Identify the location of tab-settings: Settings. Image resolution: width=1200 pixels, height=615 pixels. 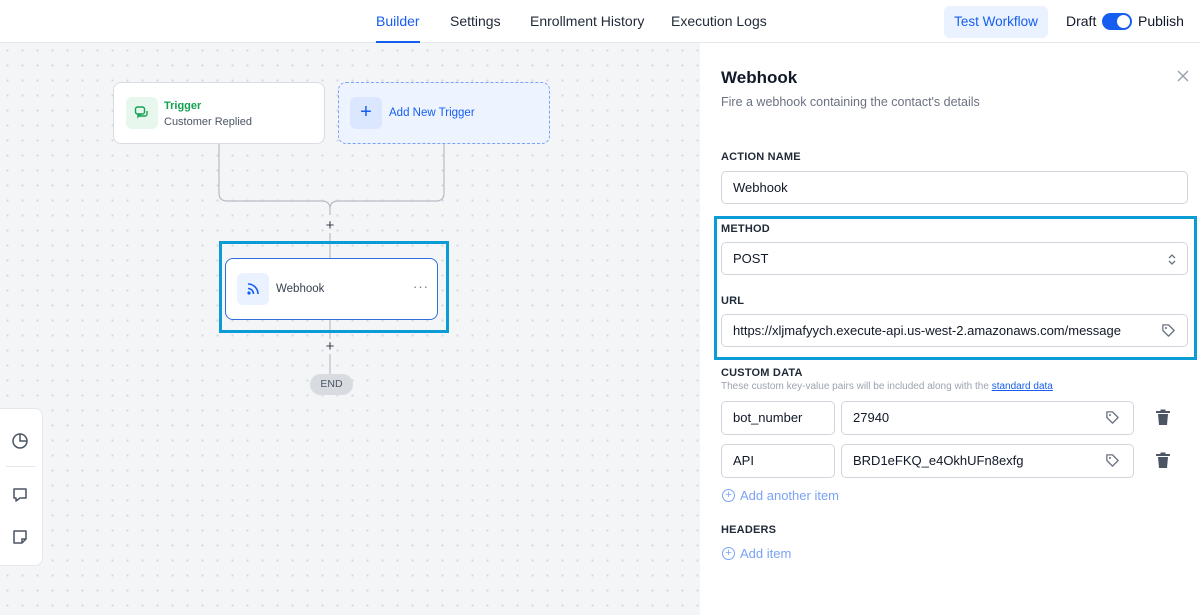
(475, 21).